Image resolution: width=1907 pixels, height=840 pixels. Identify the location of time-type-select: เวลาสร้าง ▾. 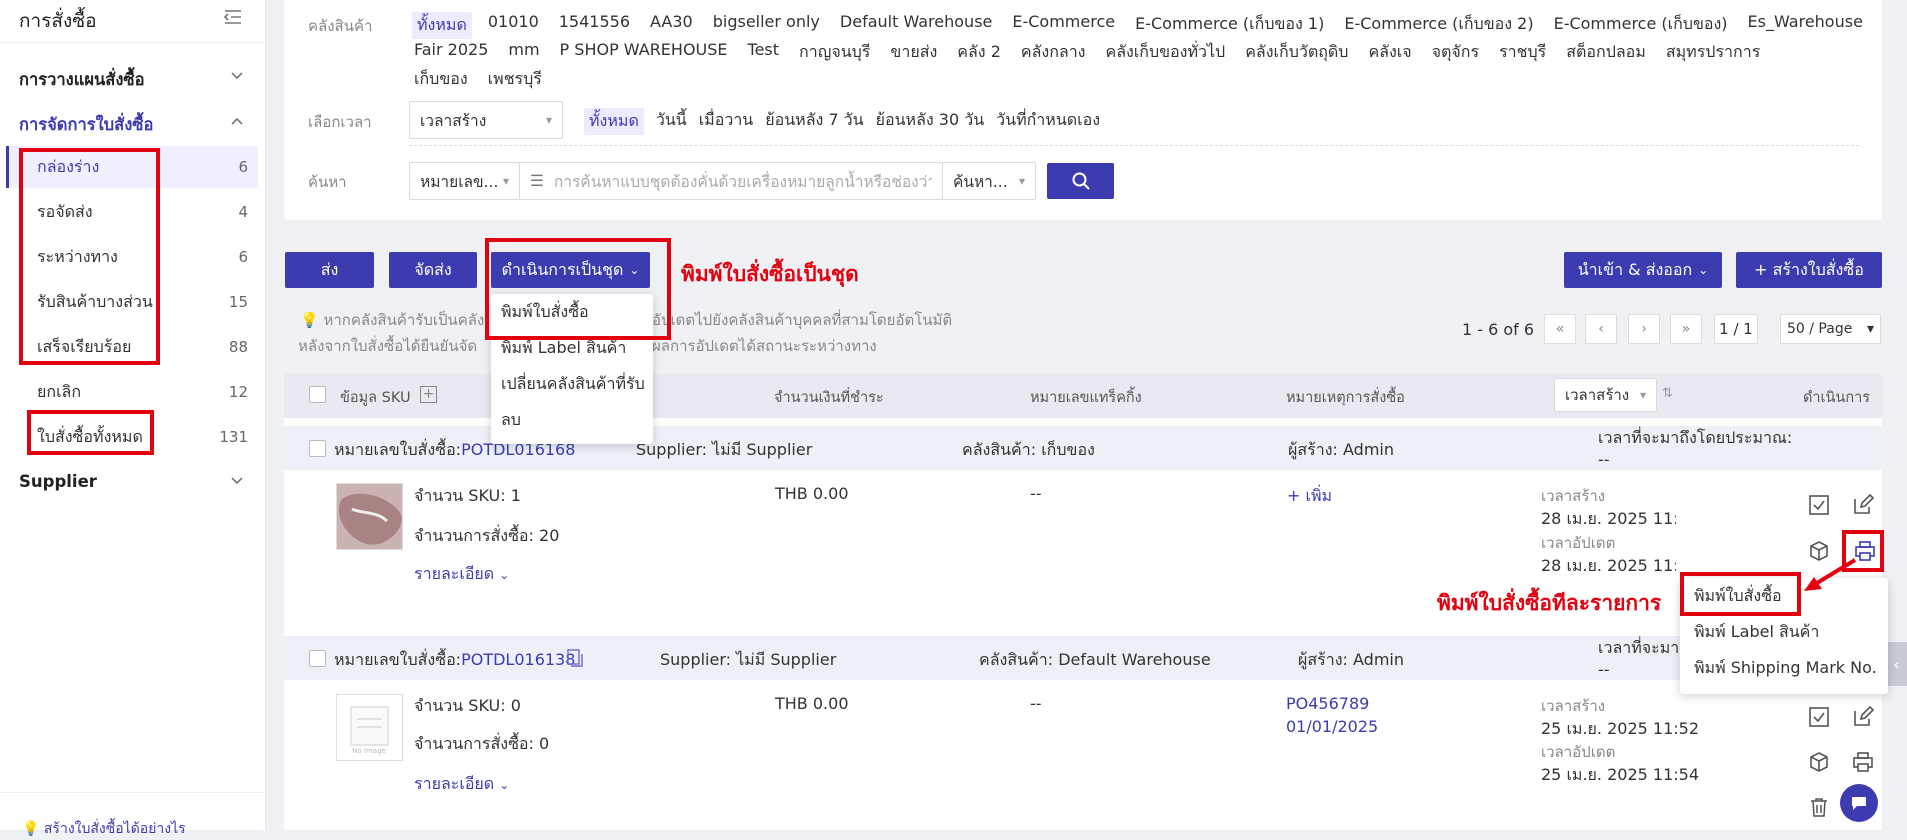
(486, 120).